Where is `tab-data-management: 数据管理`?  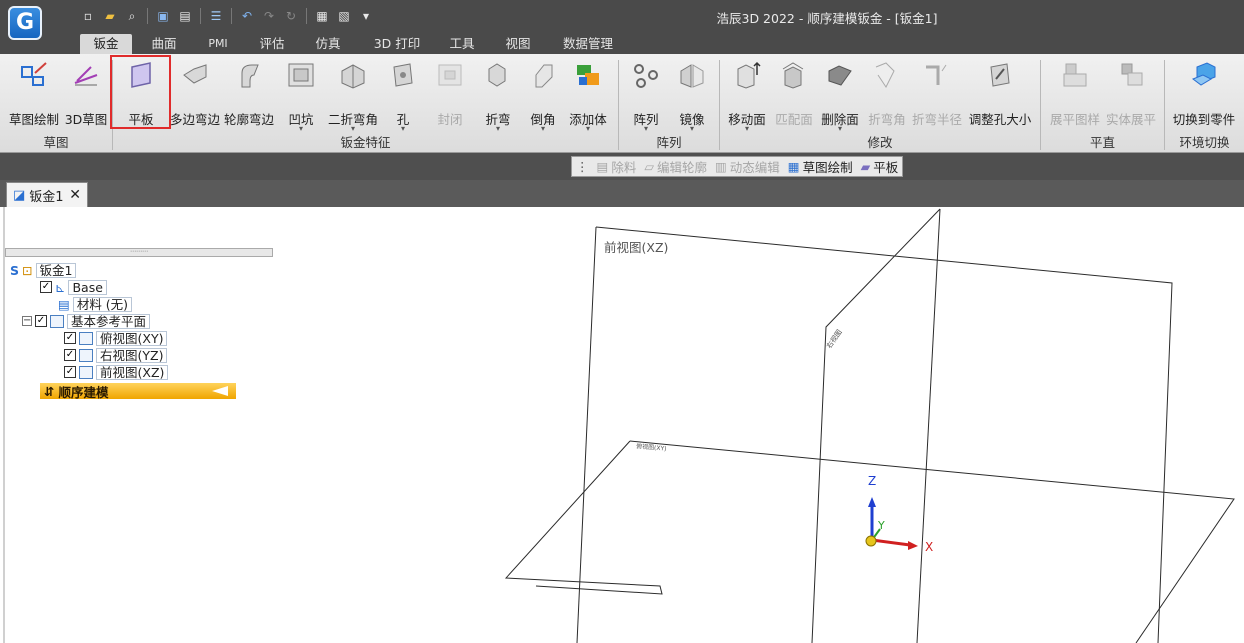
tab-data-management: 数据管理 is located at coordinates (588, 44).